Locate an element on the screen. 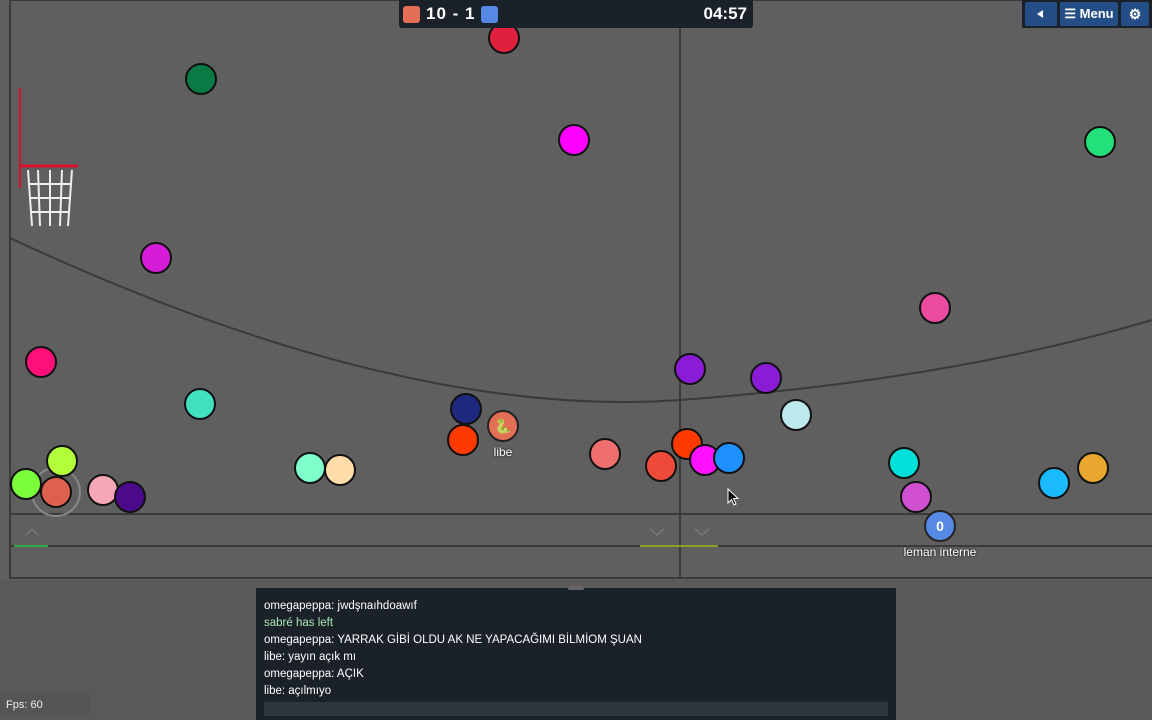 The image size is (1152, 720). player-avatar-libe-emoji: 🐍 is located at coordinates (503, 425).